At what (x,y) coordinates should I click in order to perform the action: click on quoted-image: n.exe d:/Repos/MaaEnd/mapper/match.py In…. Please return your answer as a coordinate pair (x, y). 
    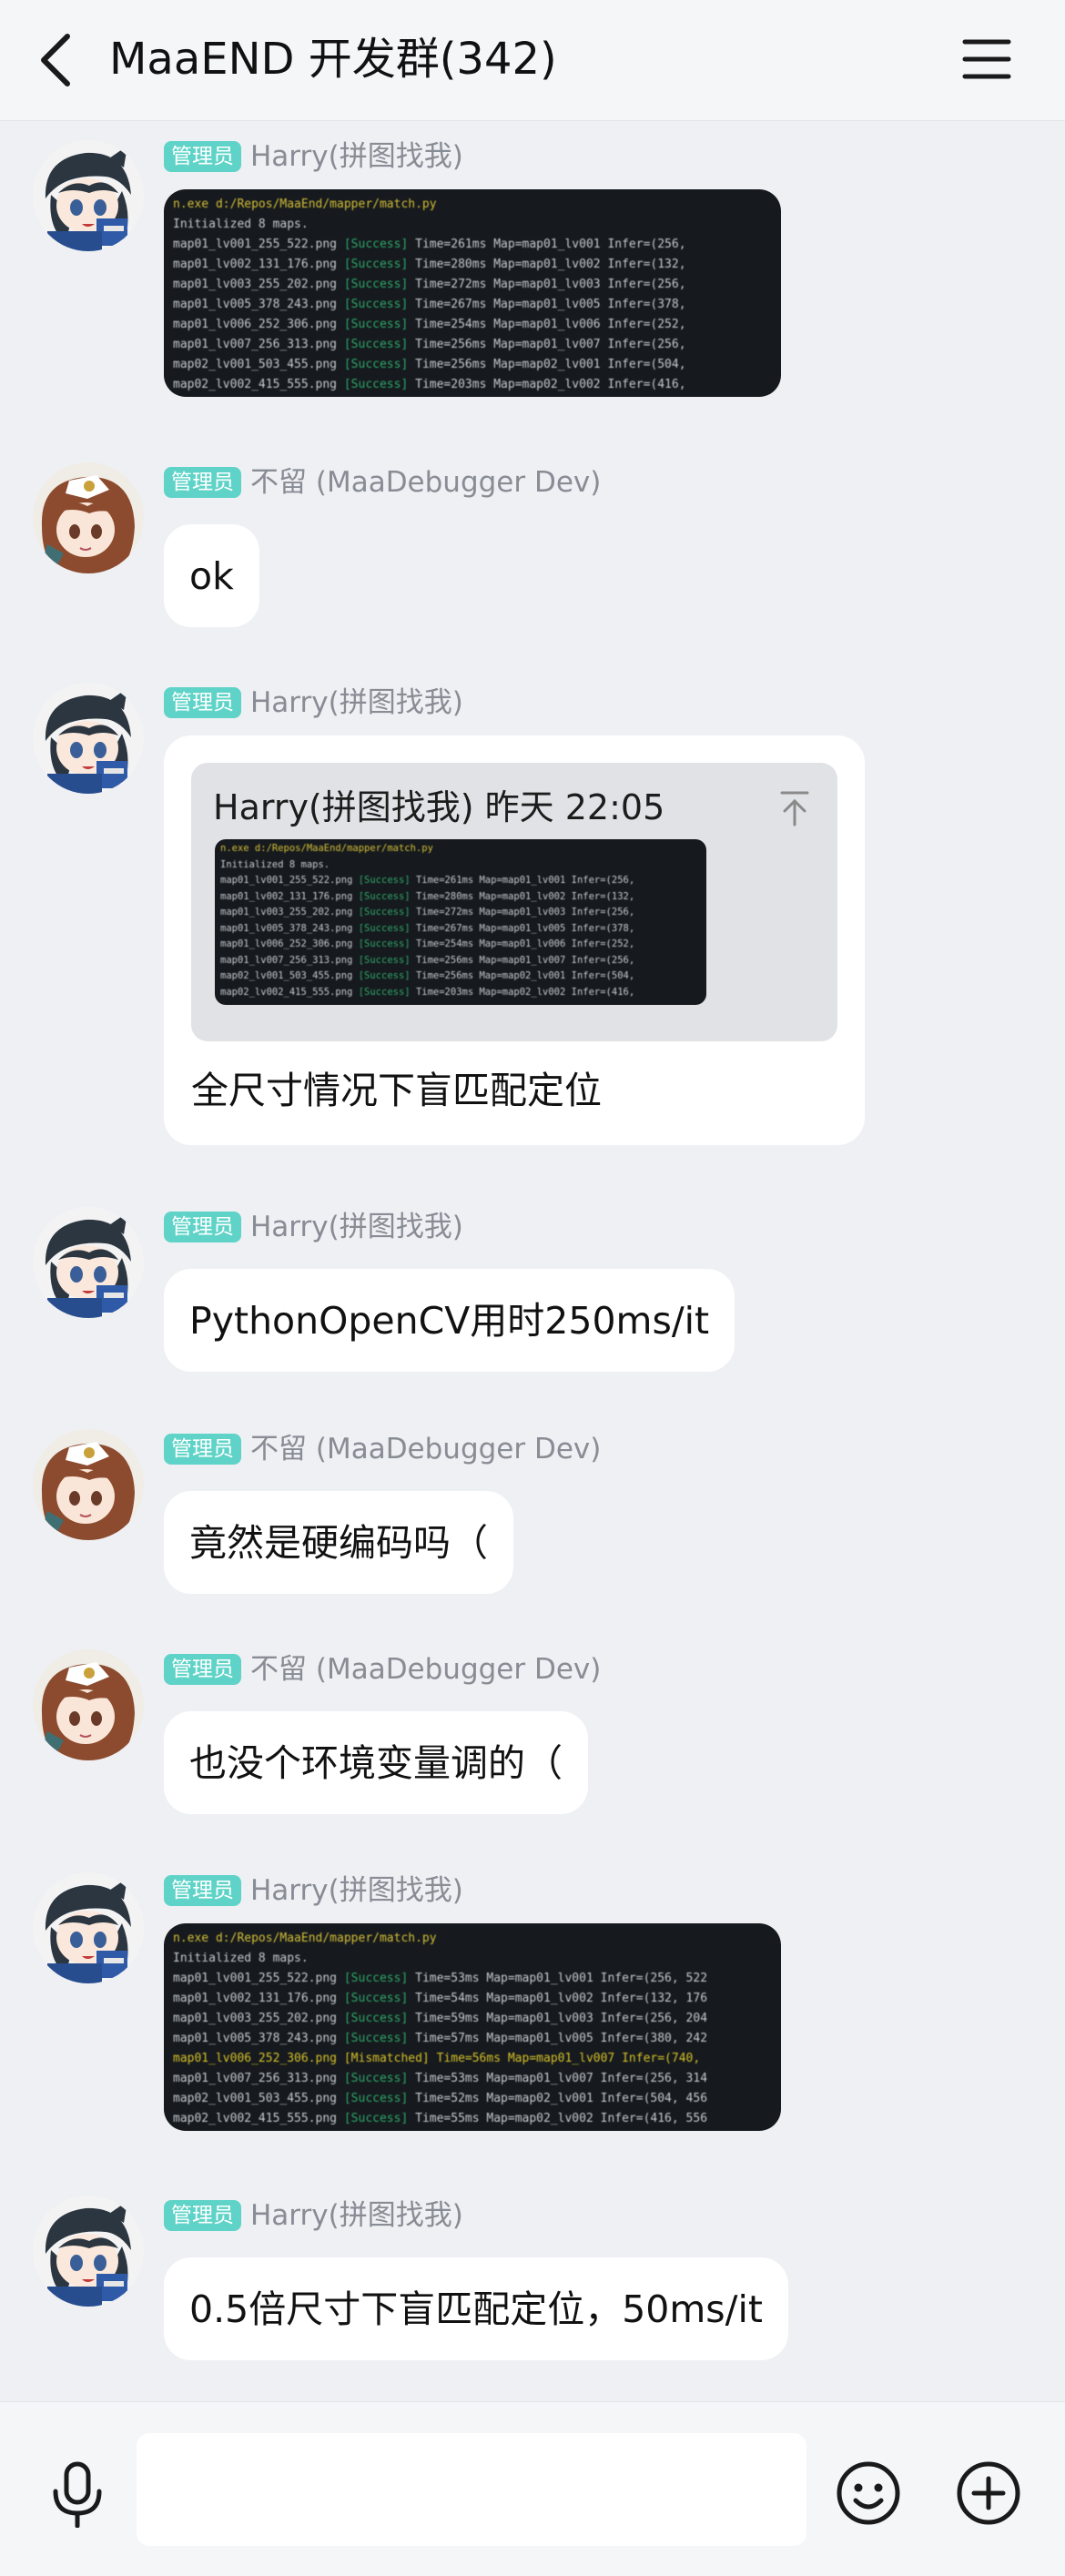
    Looking at the image, I should click on (460, 922).